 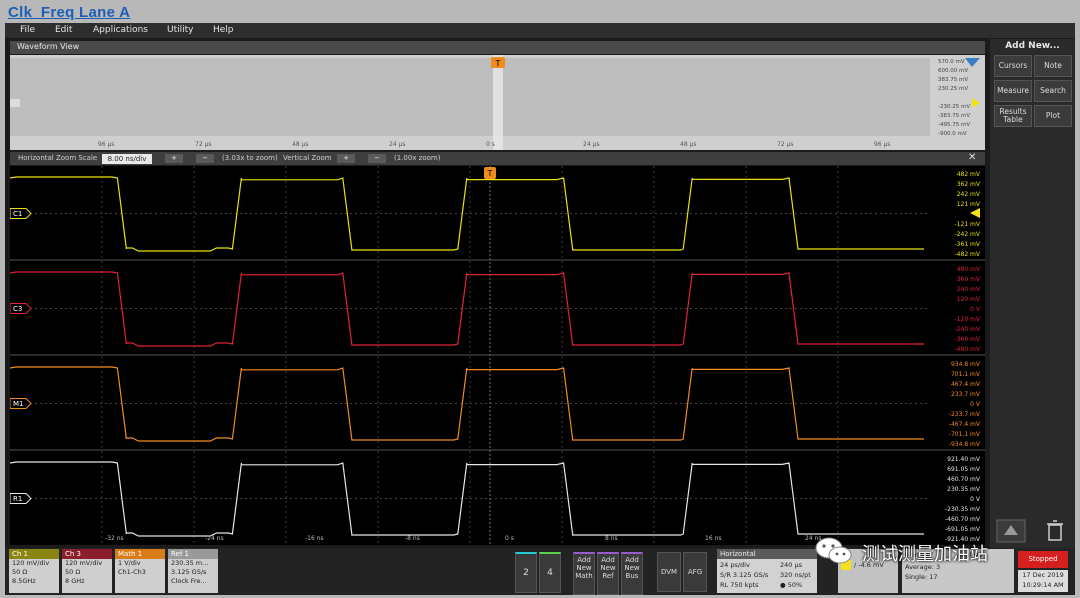 What do you see at coordinates (963, 509) in the screenshot?
I see `y-axis-label: -230.35 mV` at bounding box center [963, 509].